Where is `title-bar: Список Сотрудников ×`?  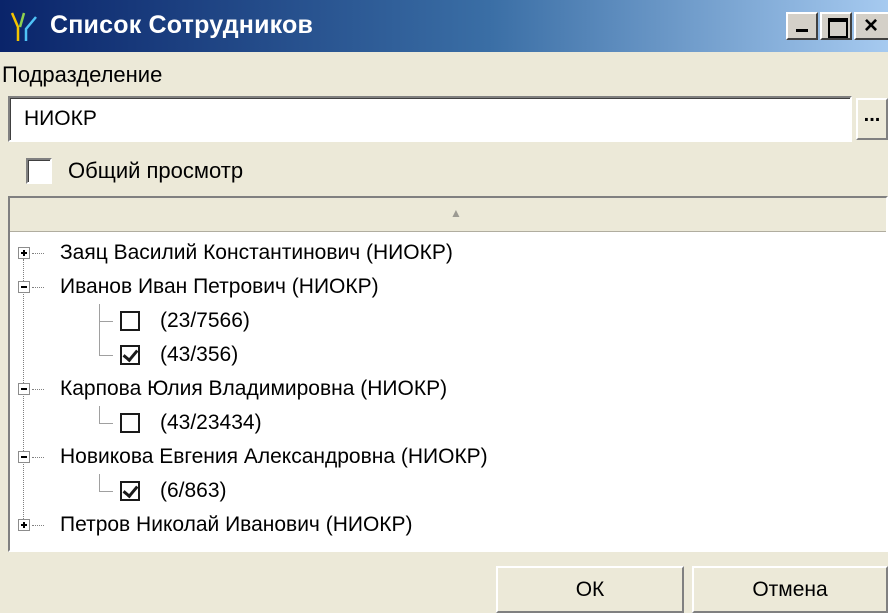 title-bar: Список Сотрудников × is located at coordinates (444, 26).